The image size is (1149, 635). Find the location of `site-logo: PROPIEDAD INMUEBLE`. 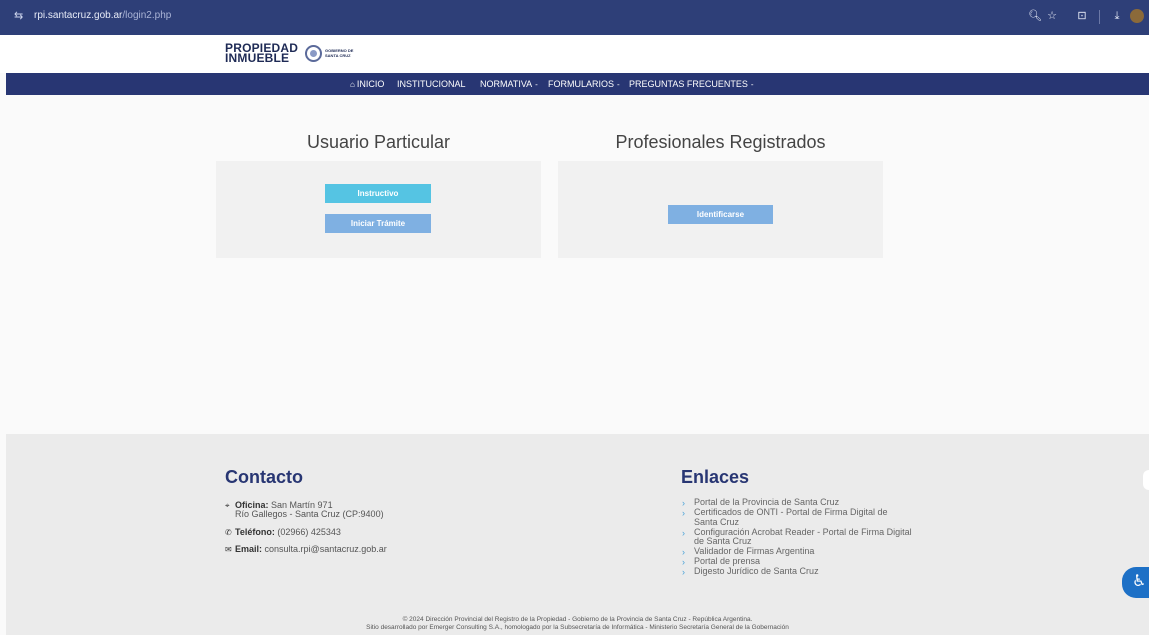

site-logo: PROPIEDAD INMUEBLE is located at coordinates (261, 53).